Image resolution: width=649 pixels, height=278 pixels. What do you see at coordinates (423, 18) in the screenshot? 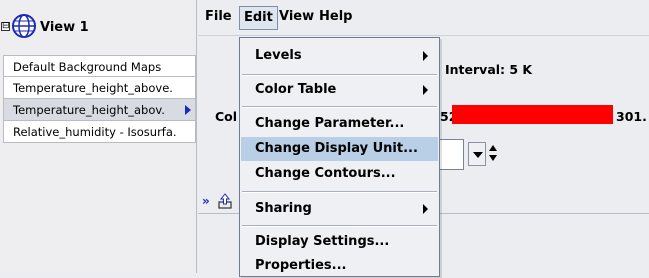
I see `menubar: File Edit View Help` at bounding box center [423, 18].